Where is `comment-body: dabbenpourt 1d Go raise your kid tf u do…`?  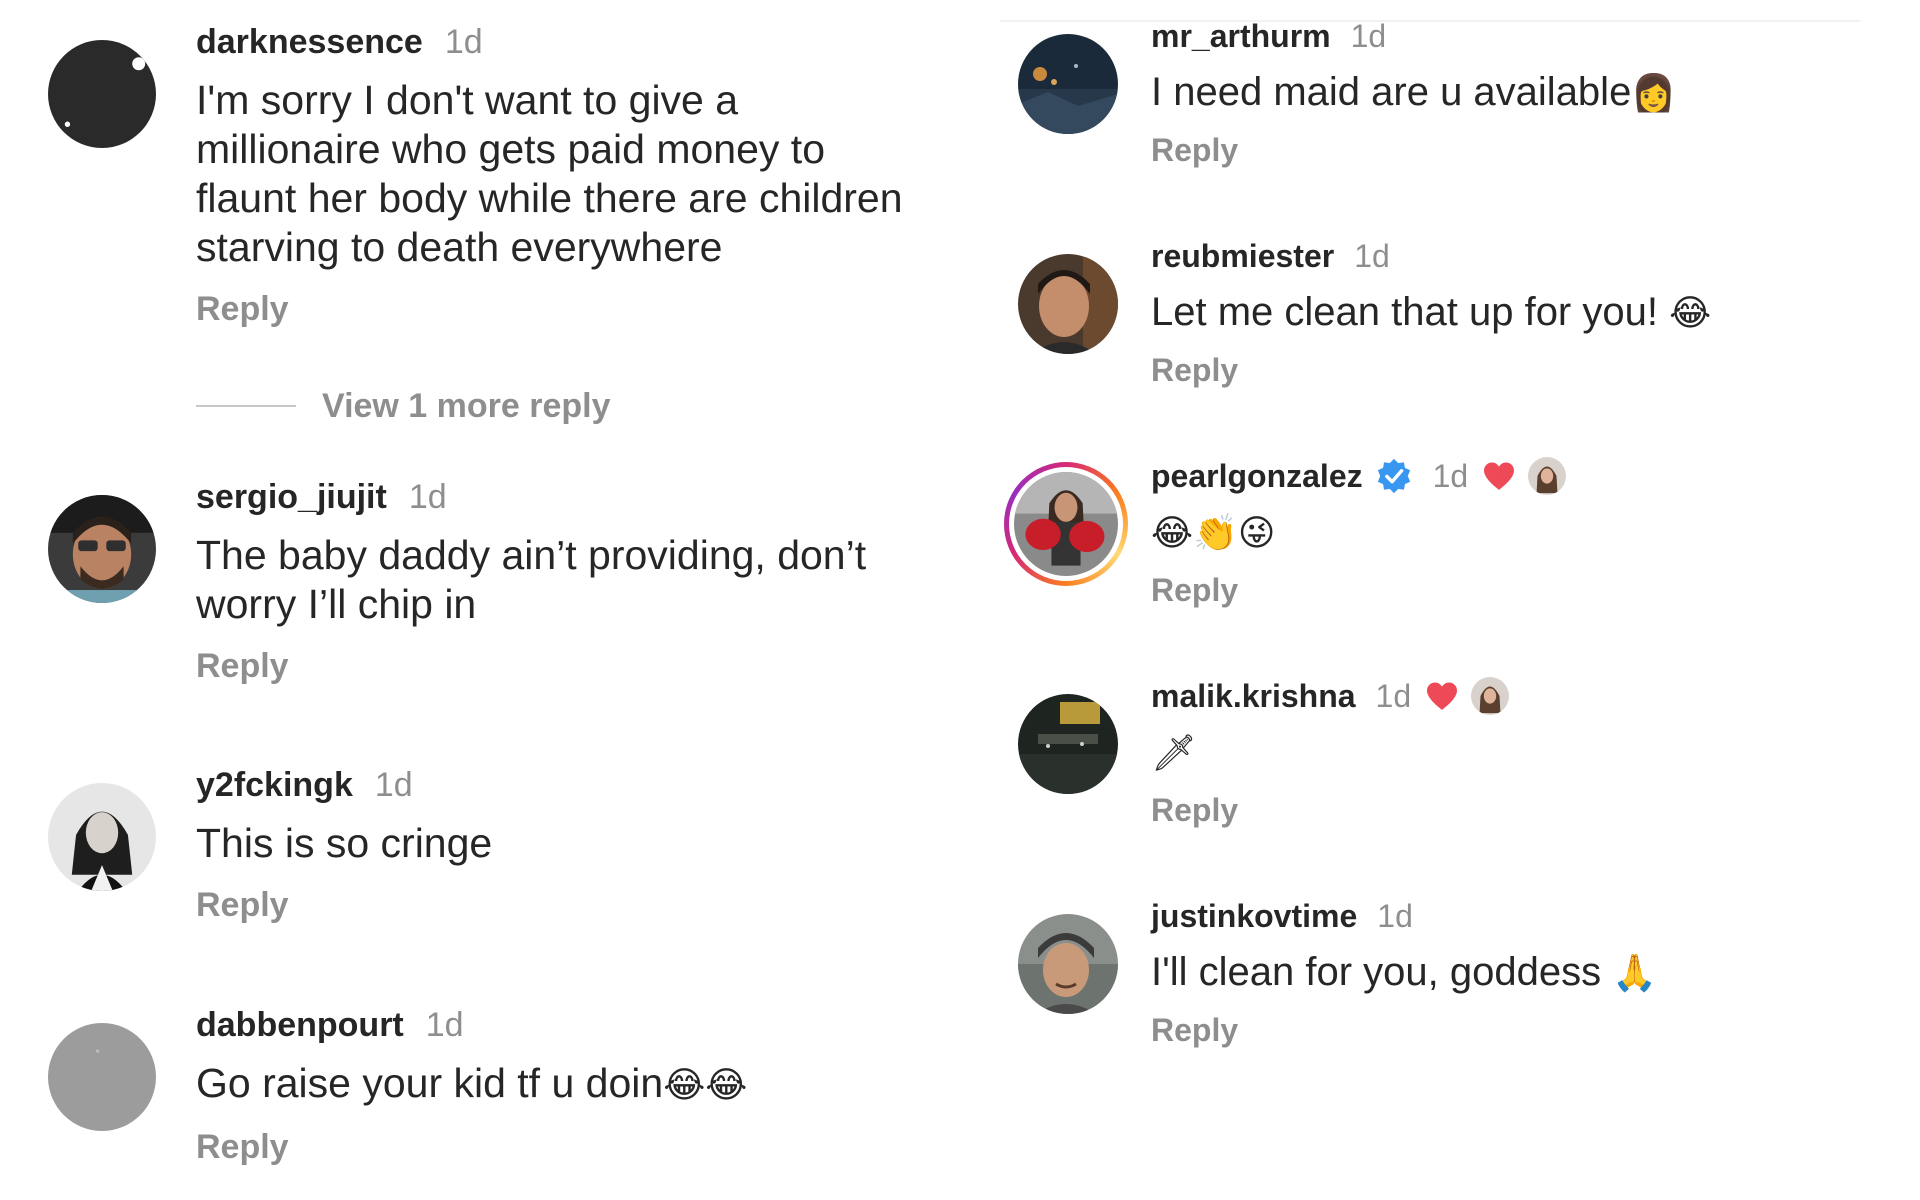
comment-body: dabbenpourt 1d Go raise your kid tf u do… is located at coordinates (566, 1086).